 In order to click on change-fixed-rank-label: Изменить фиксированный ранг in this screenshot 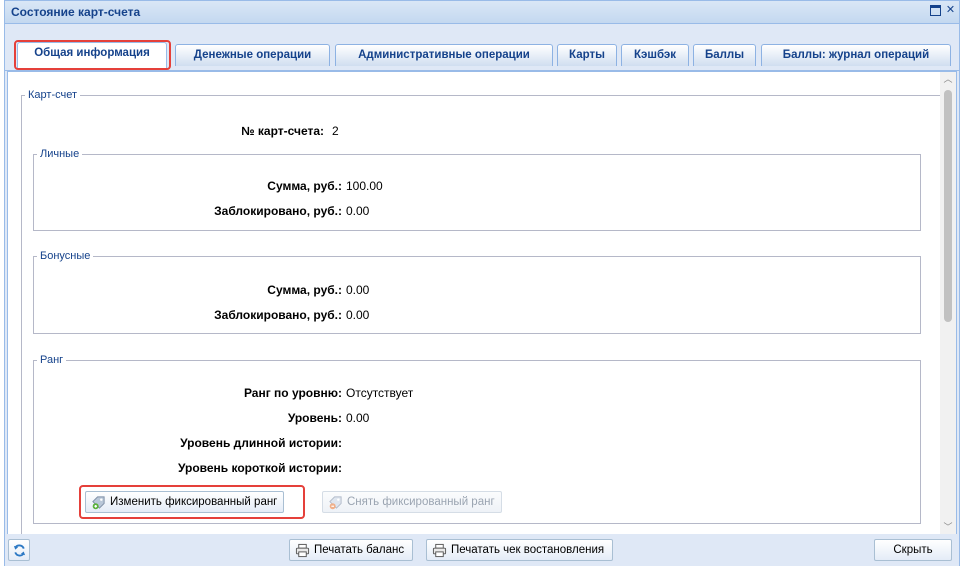, I will do `click(194, 502)`.